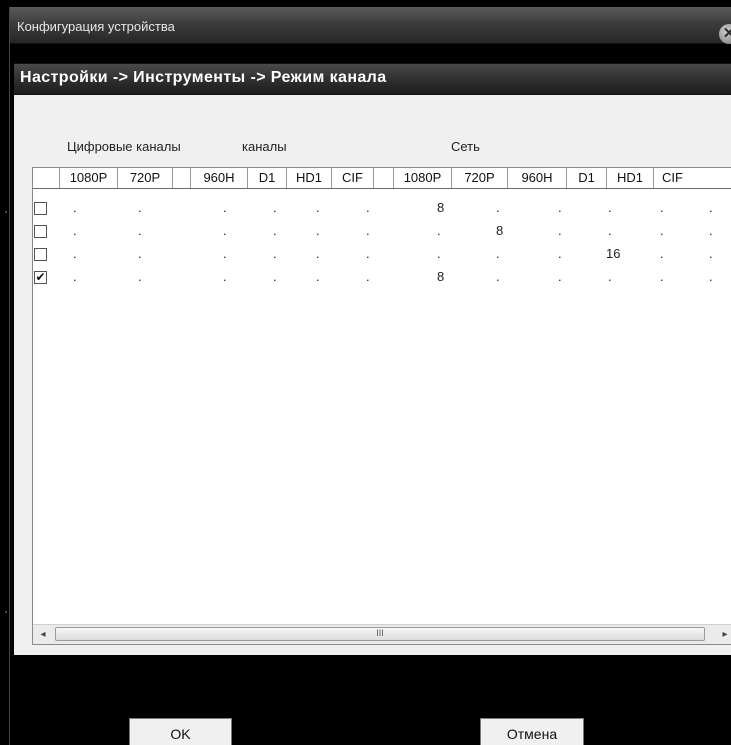 The height and width of the screenshot is (745, 731). I want to click on breadcrumb-bar: Настройки -> Инструменты -> Режим канала, so click(372, 79).